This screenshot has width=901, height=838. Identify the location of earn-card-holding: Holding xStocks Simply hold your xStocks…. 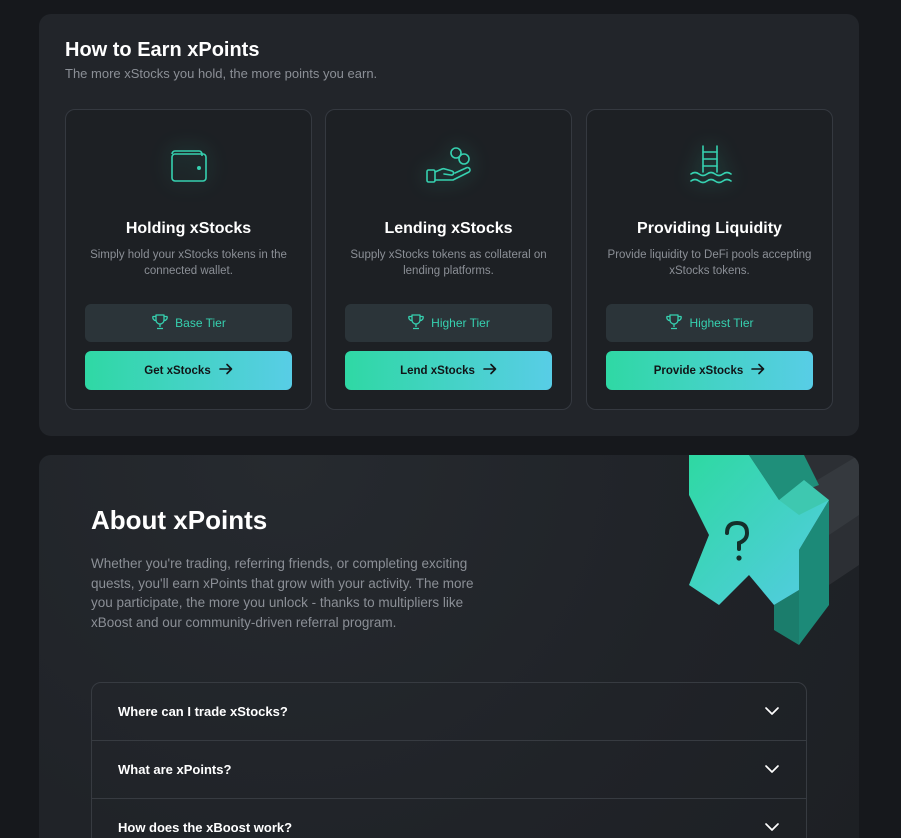
(188, 259).